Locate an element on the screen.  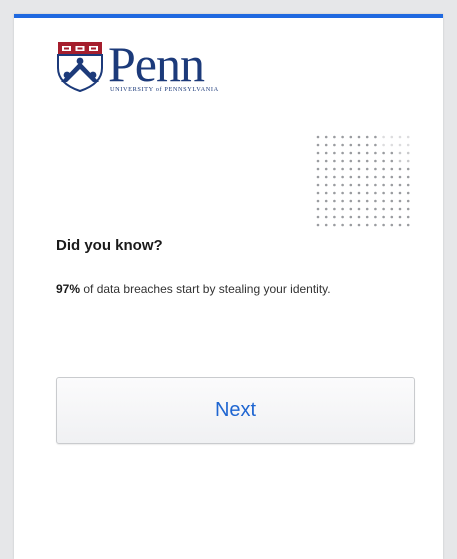
dot-grid-icon is located at coordinates (363, 181).